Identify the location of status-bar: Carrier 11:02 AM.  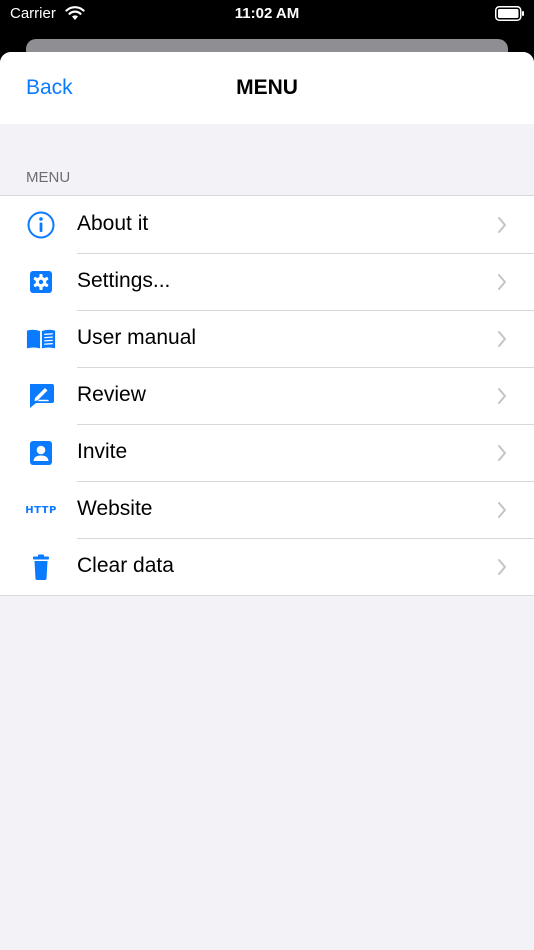
(267, 15).